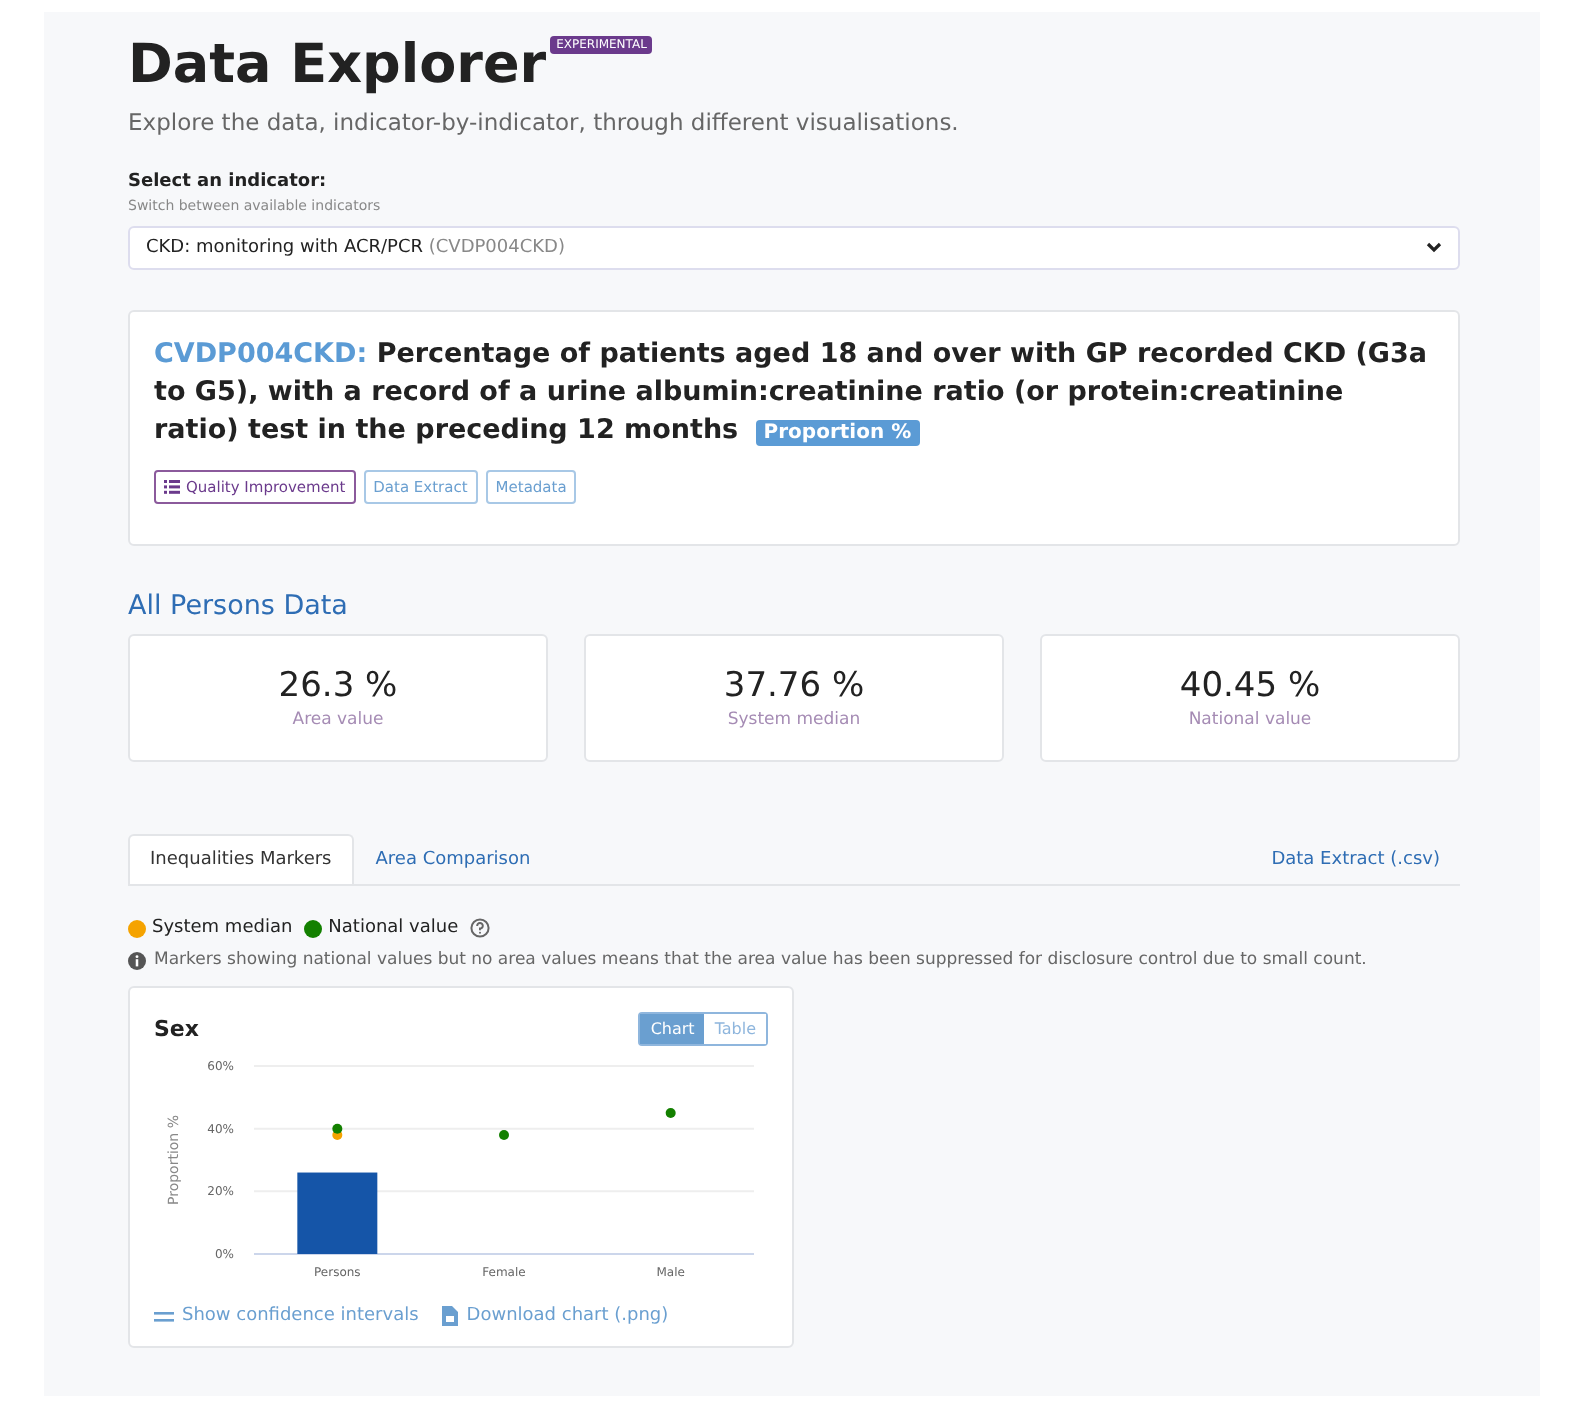 This screenshot has height=1408, width=1580. What do you see at coordinates (1434, 248) in the screenshot?
I see `chevron-icon` at bounding box center [1434, 248].